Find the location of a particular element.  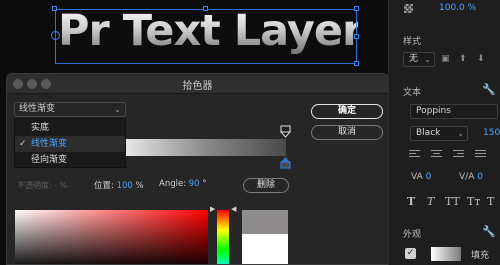

text-section-header: 文本 is located at coordinates (412, 93).